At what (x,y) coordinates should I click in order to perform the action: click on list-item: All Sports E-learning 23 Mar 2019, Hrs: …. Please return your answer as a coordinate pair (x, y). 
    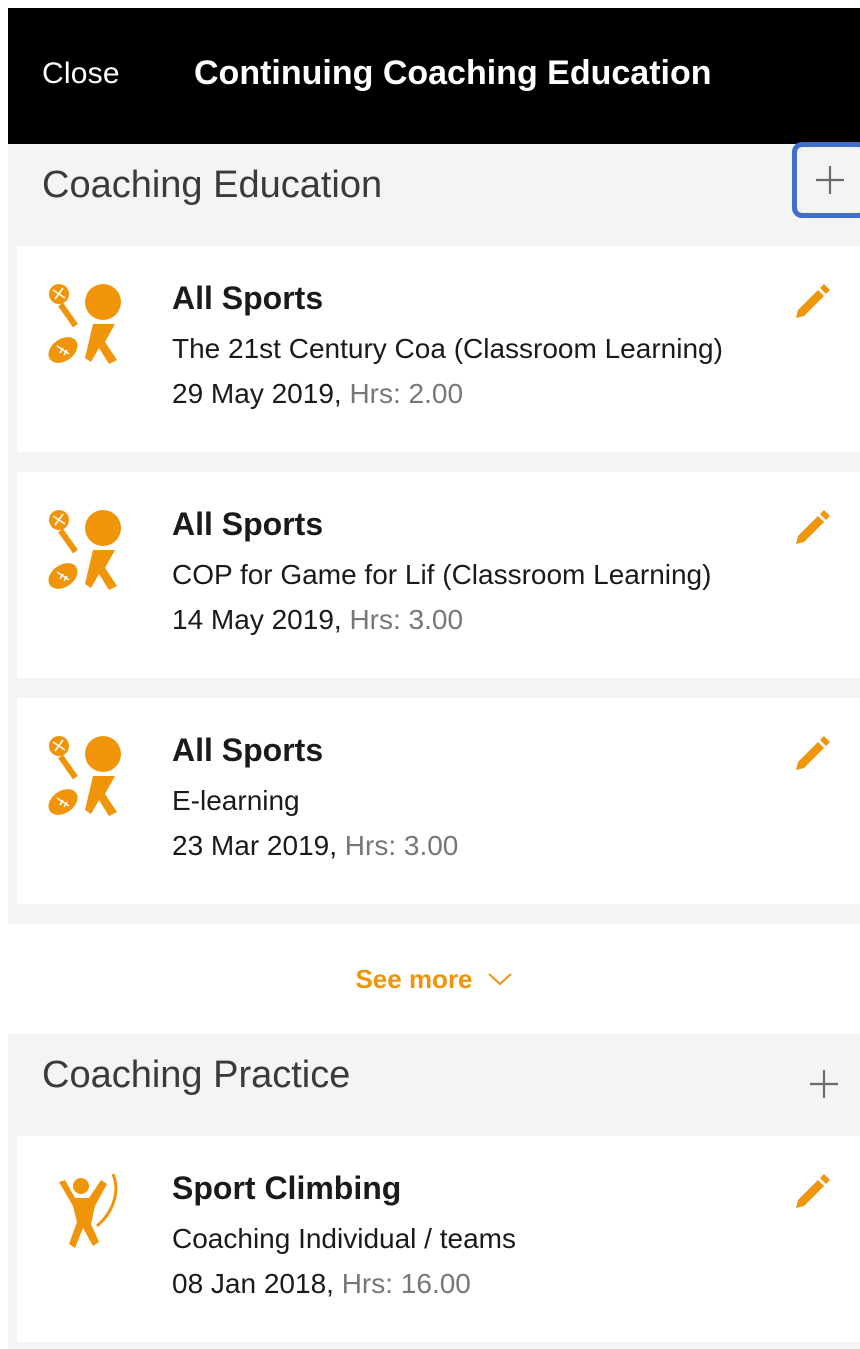
    Looking at the image, I should click on (438, 801).